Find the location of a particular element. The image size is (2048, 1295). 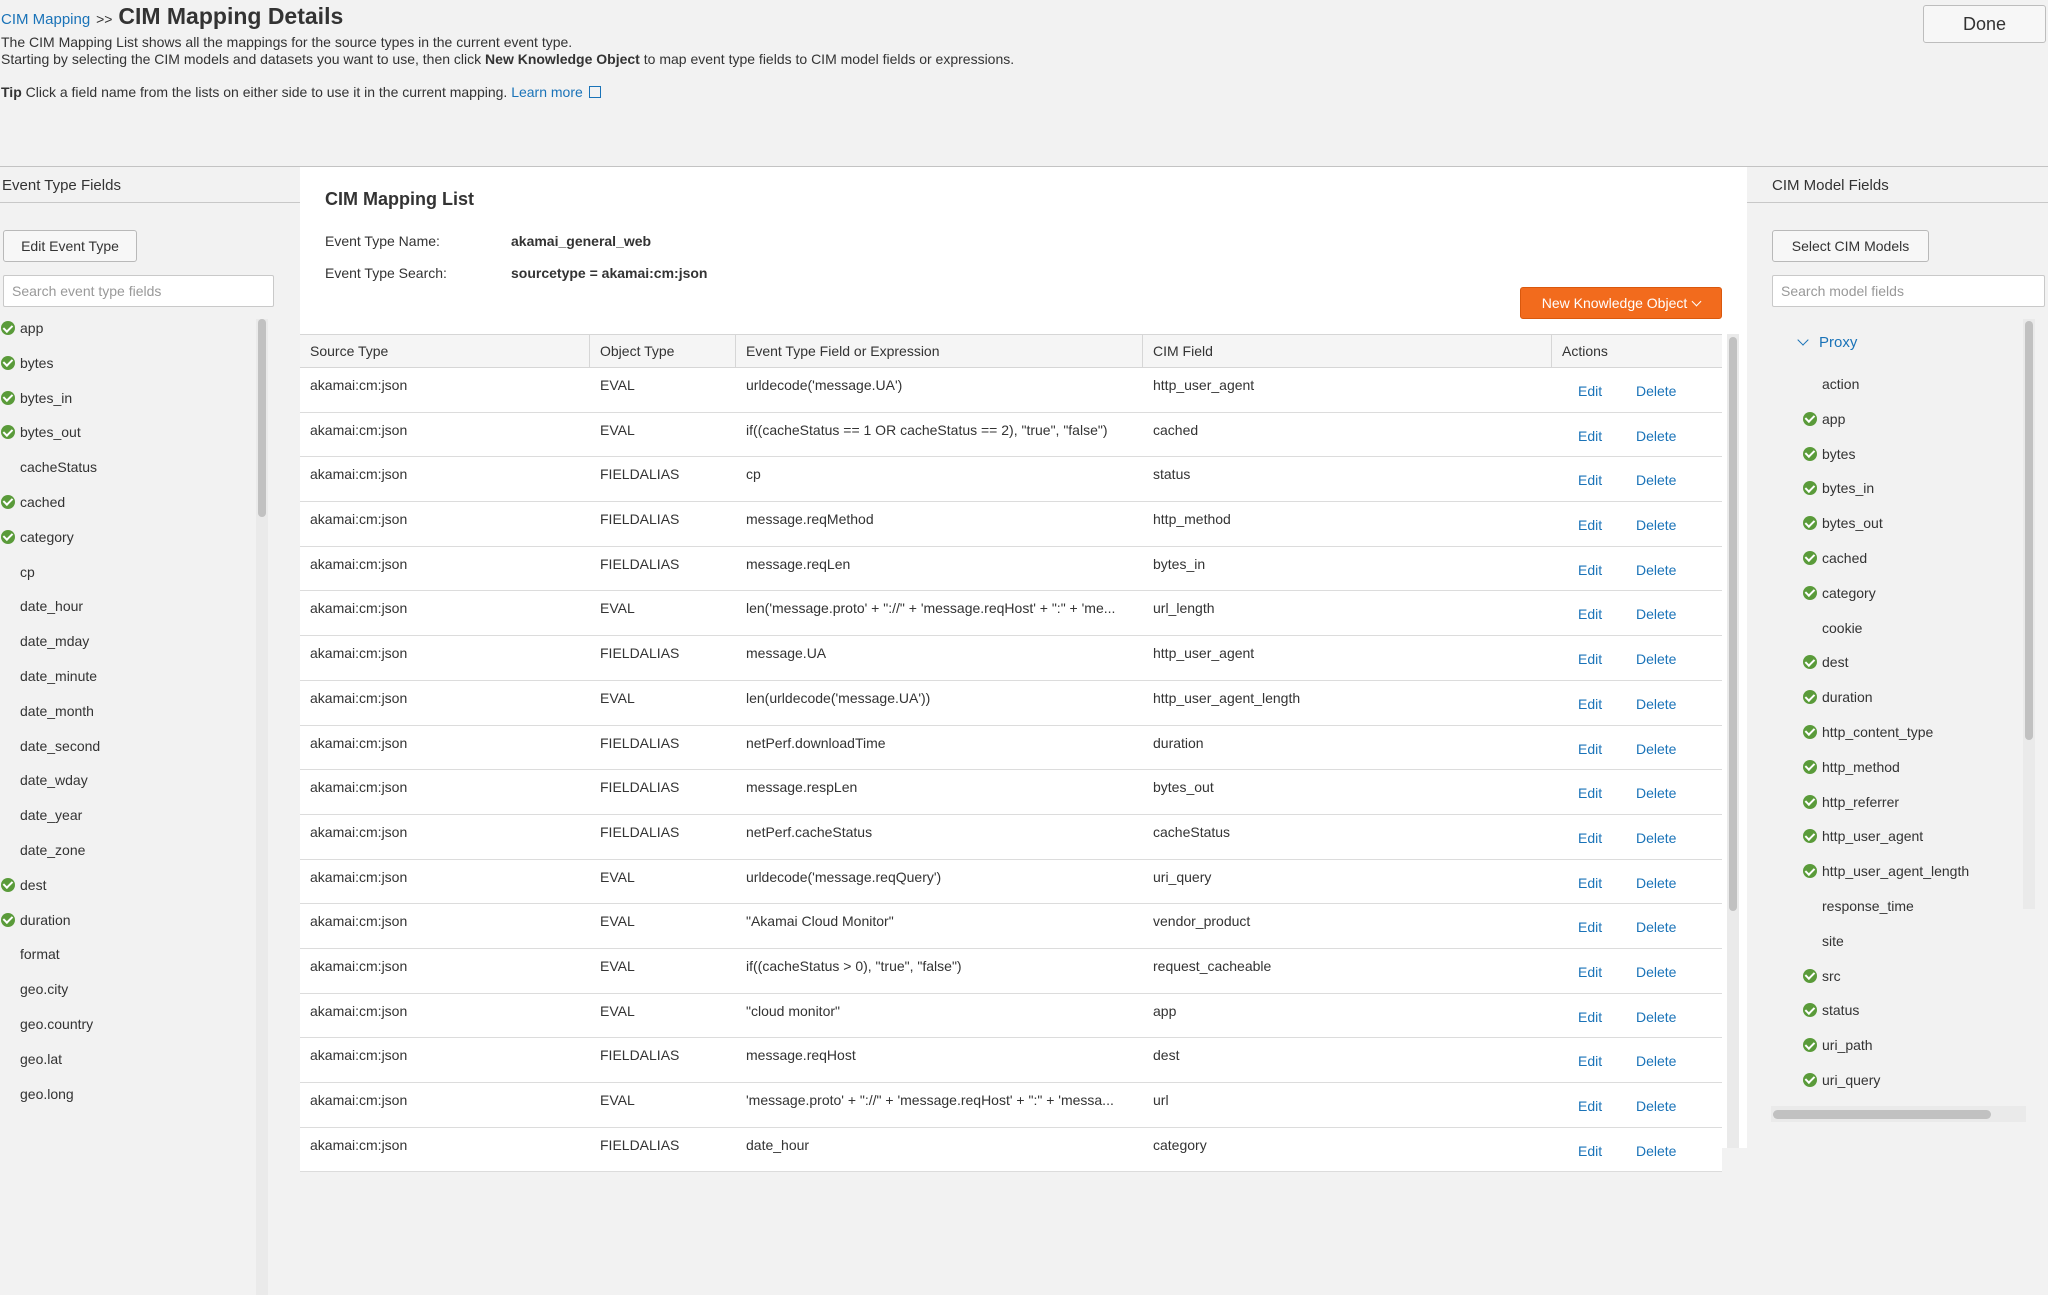

event-type-field-item: date_minute is located at coordinates (130, 683).